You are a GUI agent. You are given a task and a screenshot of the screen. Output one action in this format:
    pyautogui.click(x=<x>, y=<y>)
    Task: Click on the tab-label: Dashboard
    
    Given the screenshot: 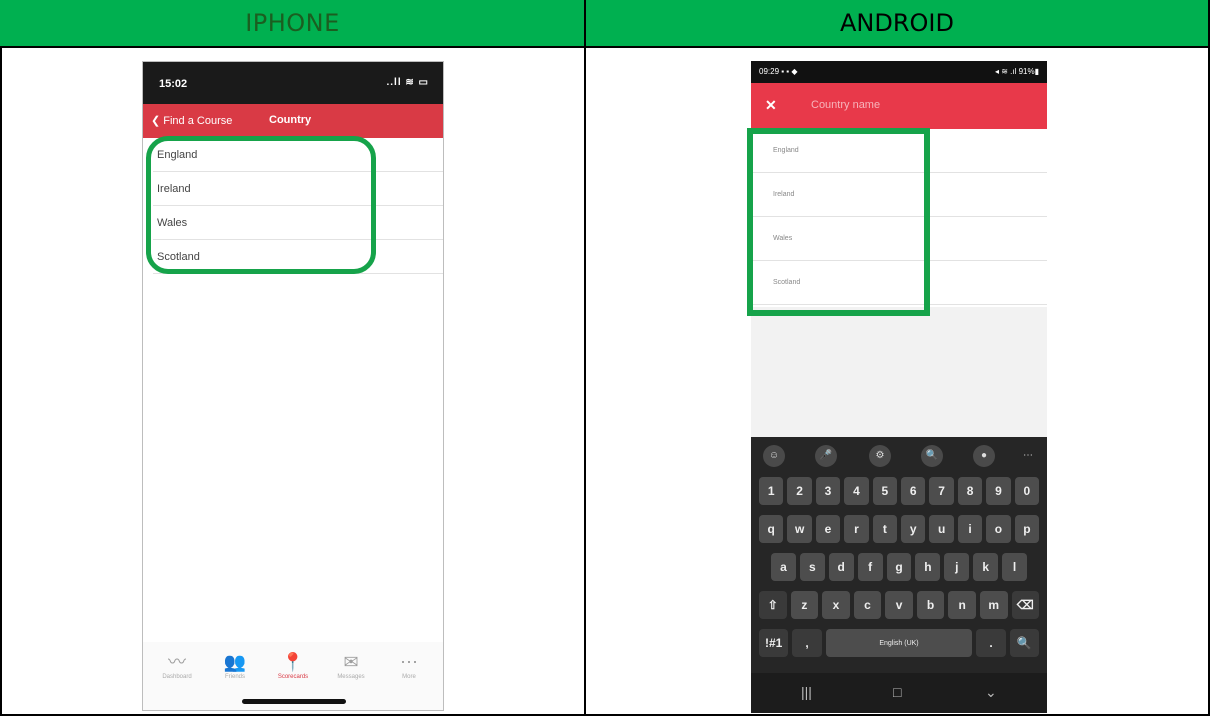 What is the action you would take?
    pyautogui.click(x=177, y=677)
    